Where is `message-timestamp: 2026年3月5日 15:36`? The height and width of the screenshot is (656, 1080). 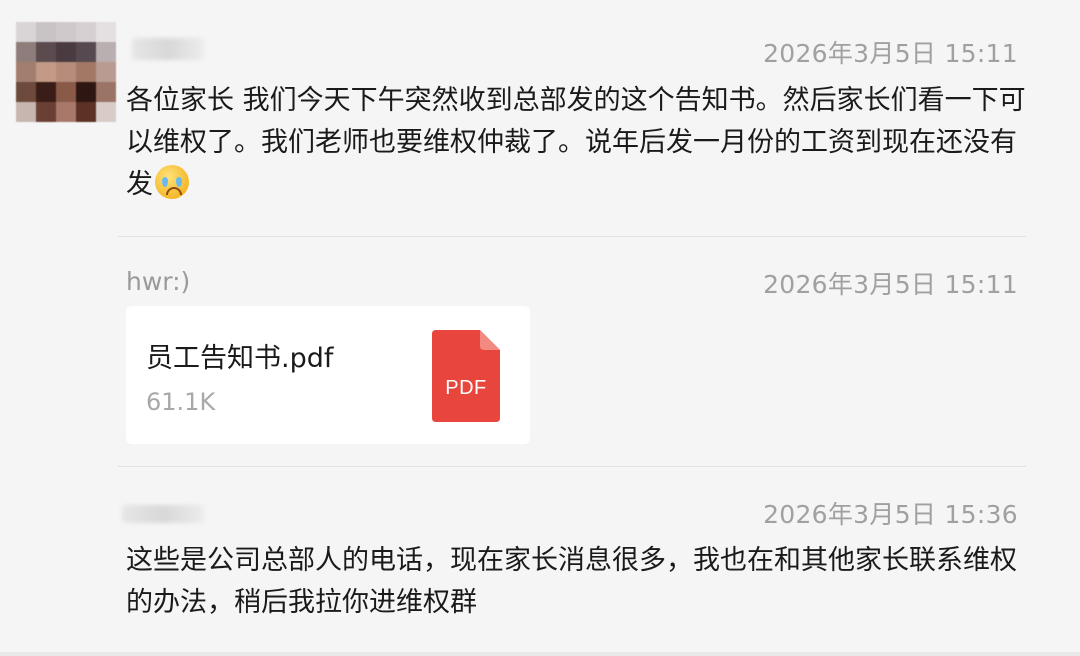 message-timestamp: 2026年3月5日 15:36 is located at coordinates (890, 514).